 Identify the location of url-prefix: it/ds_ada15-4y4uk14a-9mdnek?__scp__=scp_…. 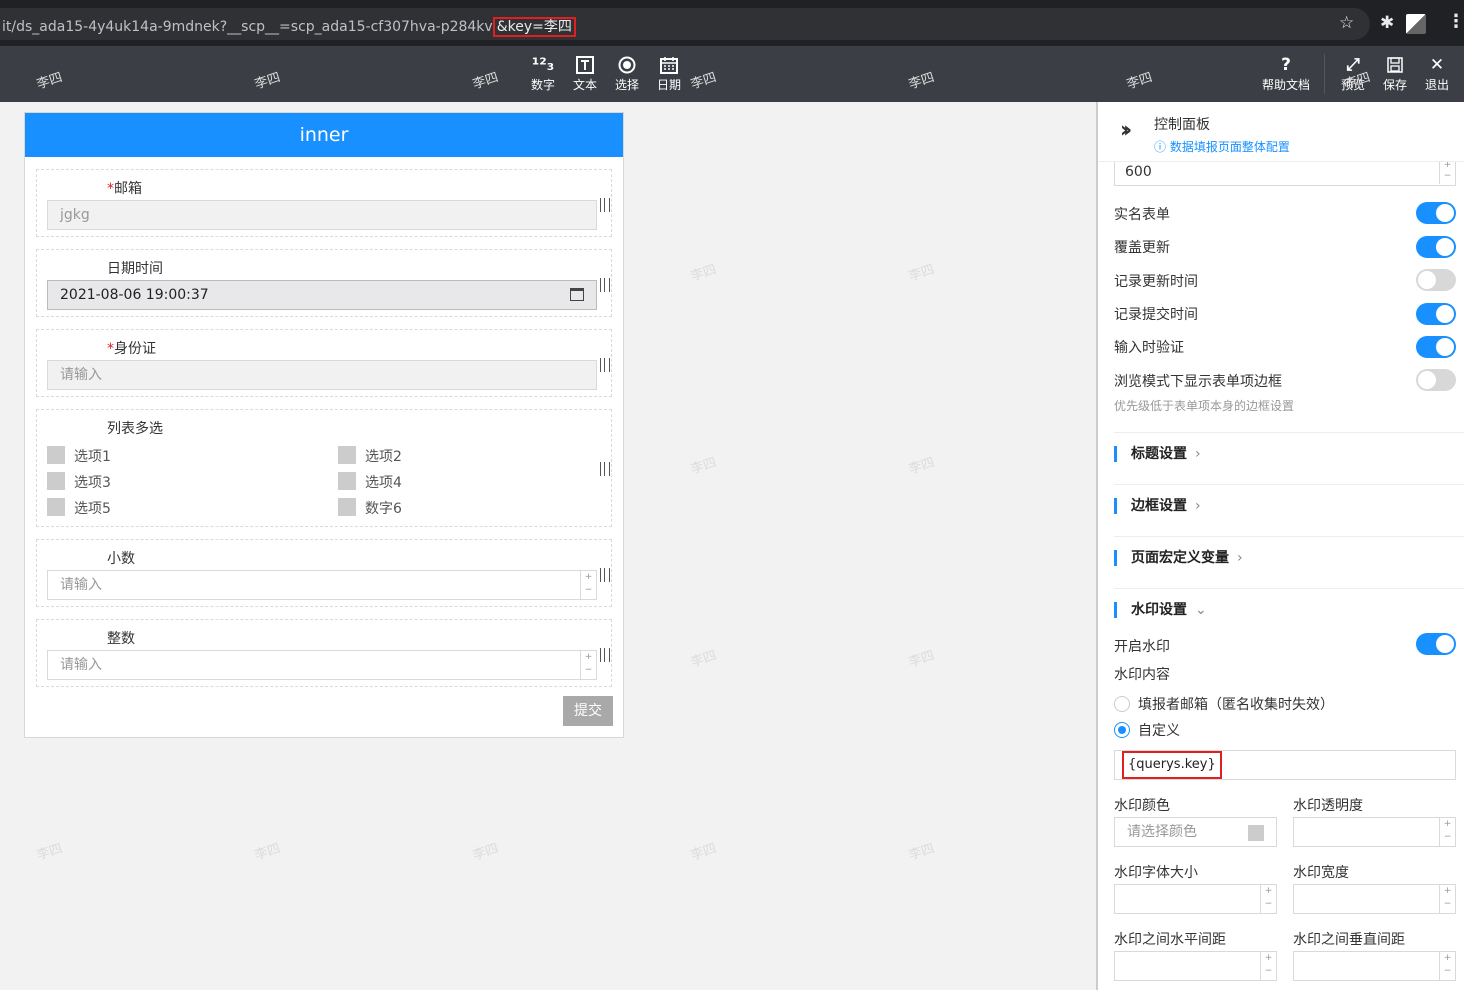
(247, 27).